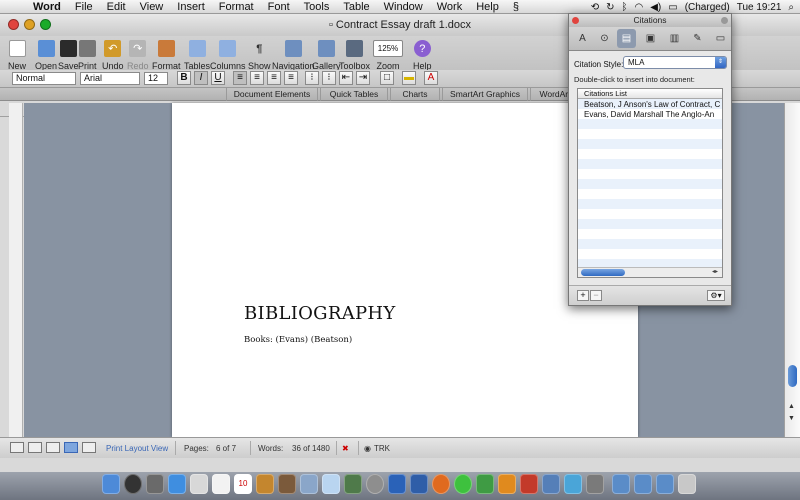 The image size is (800, 500). I want to click on bold-button: B, so click(184, 78).